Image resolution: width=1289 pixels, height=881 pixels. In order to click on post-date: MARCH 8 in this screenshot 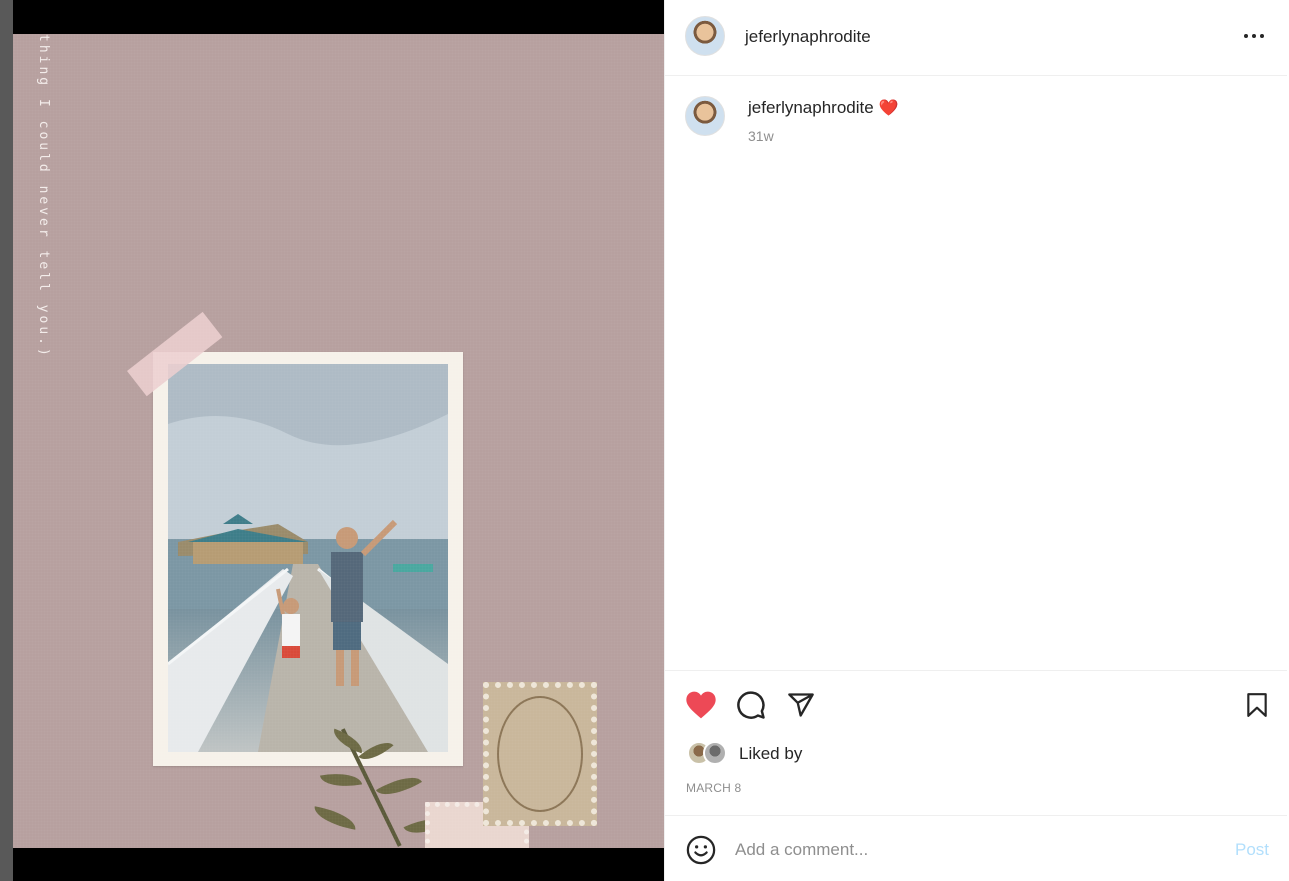, I will do `click(713, 788)`.